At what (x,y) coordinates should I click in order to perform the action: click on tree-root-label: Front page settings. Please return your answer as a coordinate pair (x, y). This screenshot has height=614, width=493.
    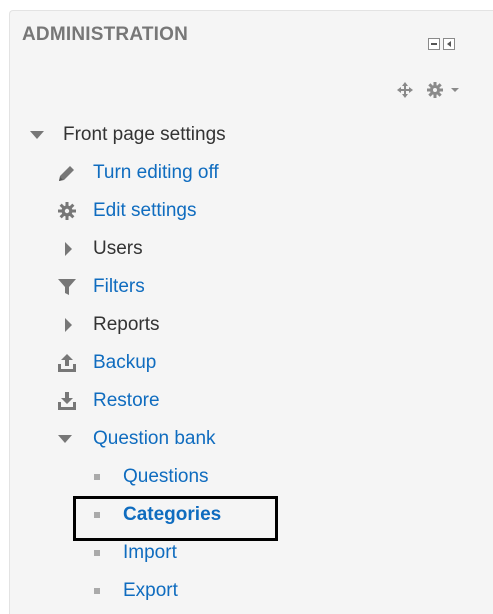
    Looking at the image, I should click on (144, 134).